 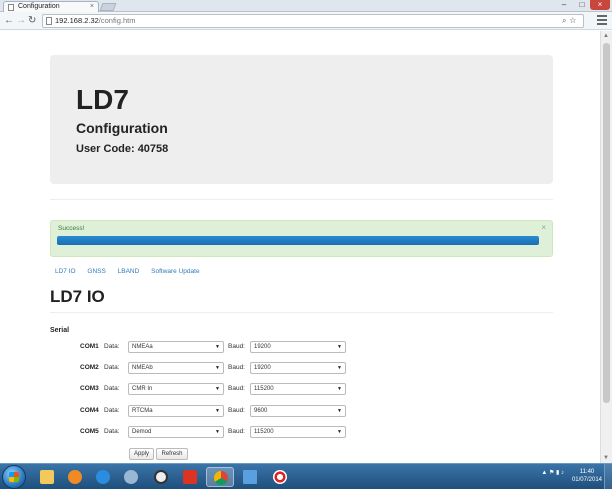 What do you see at coordinates (606, 458) in the screenshot?
I see `scroll-down-icon: ▼` at bounding box center [606, 458].